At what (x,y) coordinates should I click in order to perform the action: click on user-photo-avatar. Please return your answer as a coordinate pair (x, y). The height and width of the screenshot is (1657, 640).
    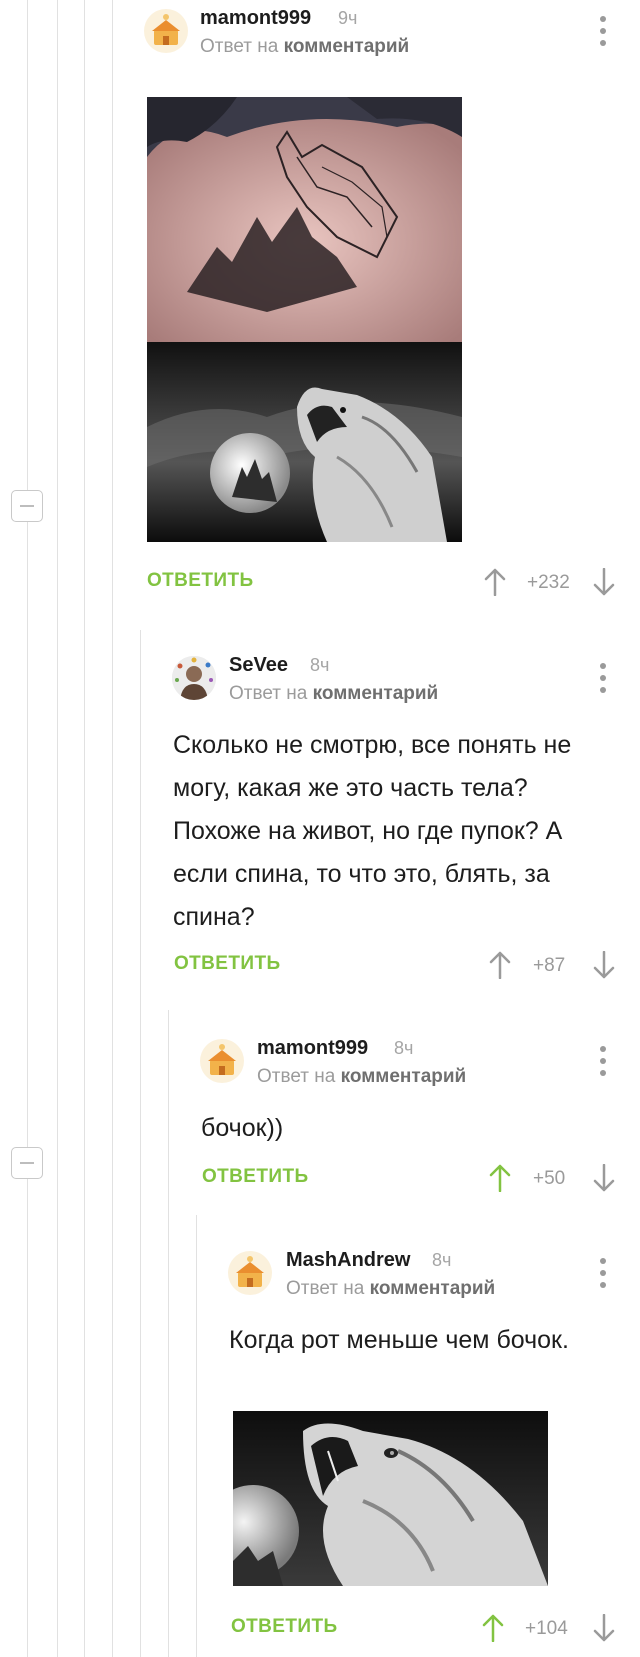
    Looking at the image, I should click on (194, 678).